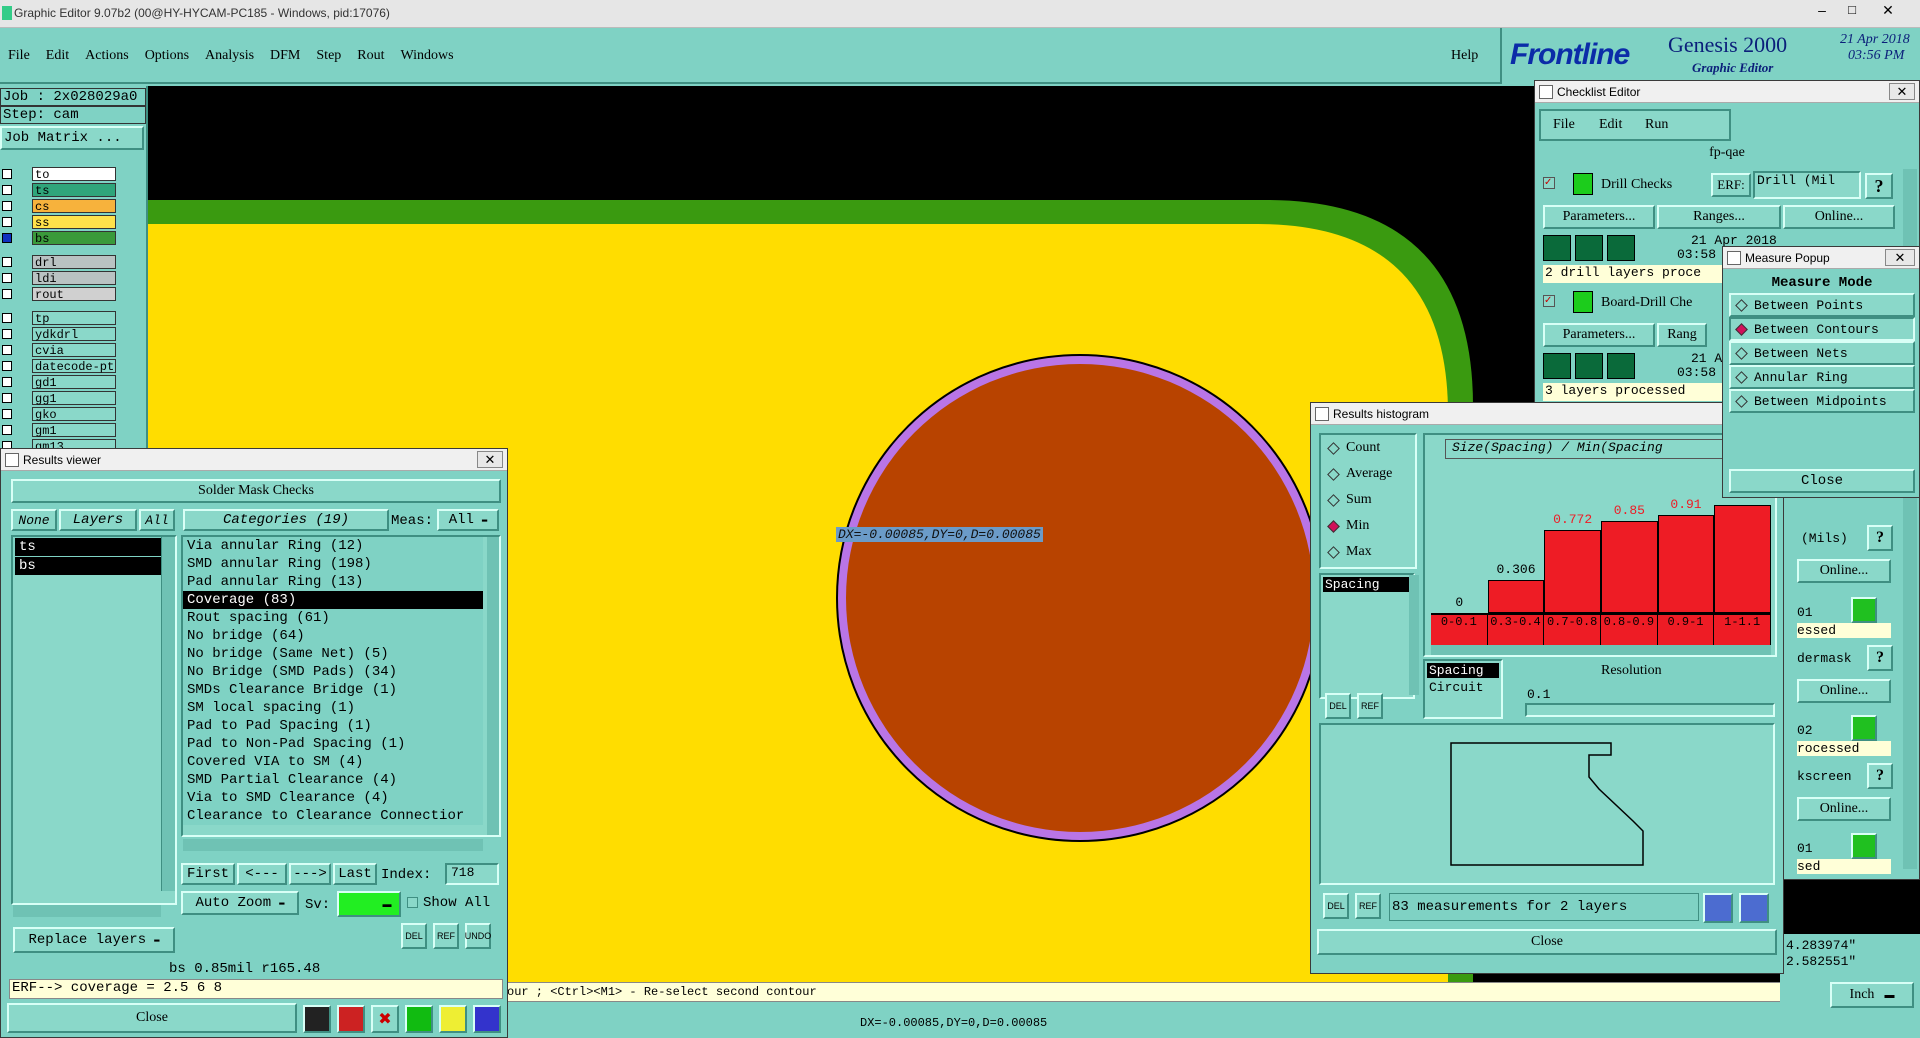 The image size is (1920, 1038). What do you see at coordinates (487, 1019) in the screenshot?
I see `chart-icon` at bounding box center [487, 1019].